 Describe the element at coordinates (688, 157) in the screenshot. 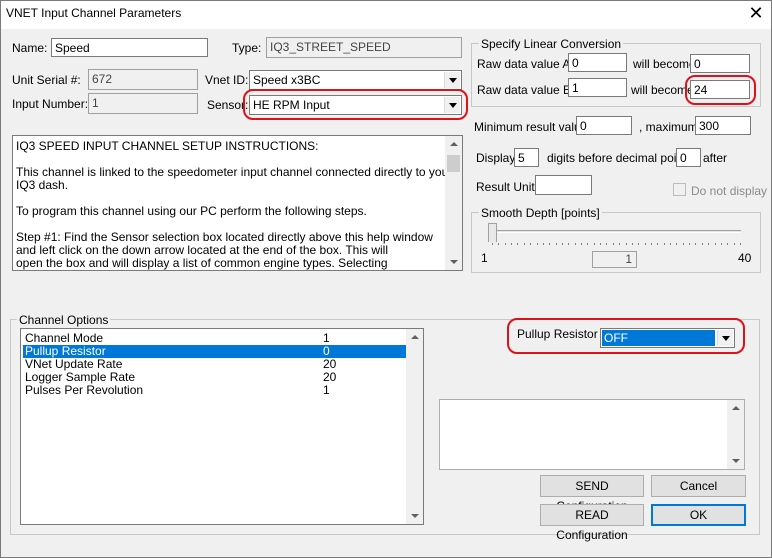

I see `digits-after-field: 0` at that location.